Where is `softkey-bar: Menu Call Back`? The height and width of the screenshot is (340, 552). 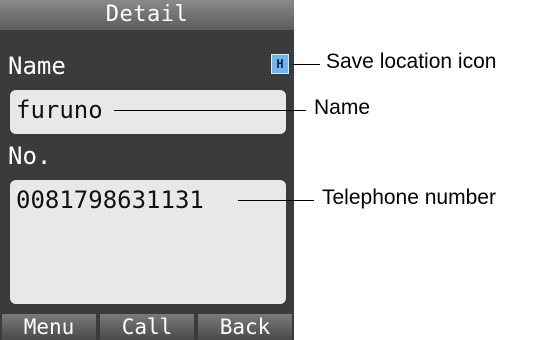
softkey-bar: Menu Call Back is located at coordinates (147, 326).